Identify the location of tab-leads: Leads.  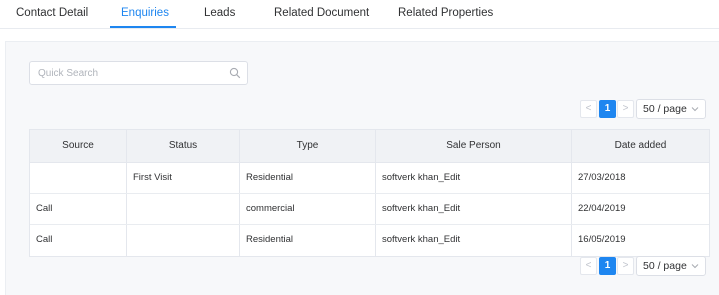
(219, 13).